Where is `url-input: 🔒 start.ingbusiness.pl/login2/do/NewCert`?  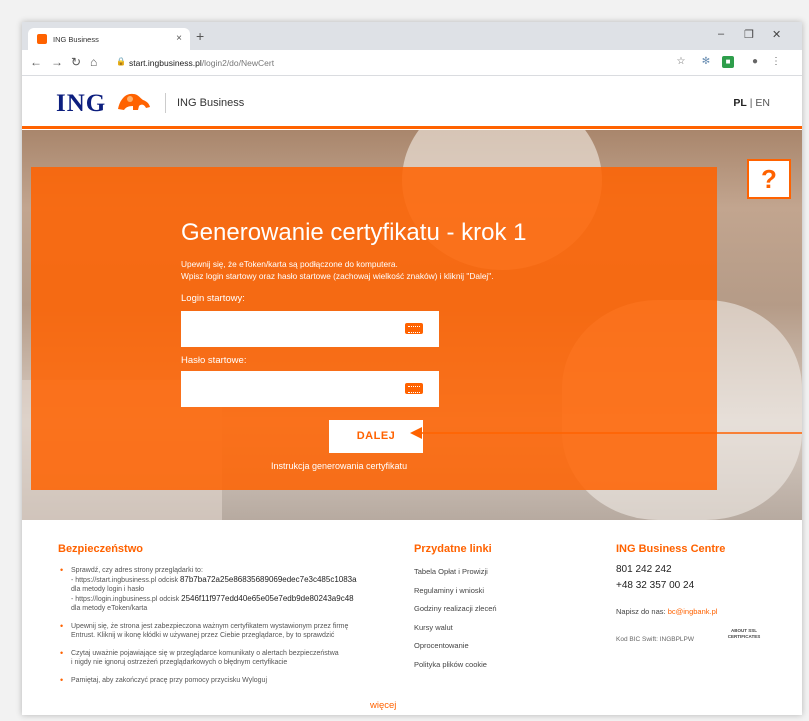
url-input: 🔒 start.ingbusiness.pl/login2/do/NewCert is located at coordinates (392, 63).